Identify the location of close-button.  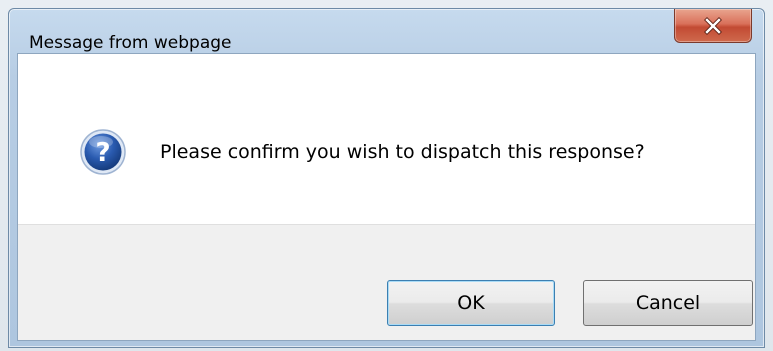
(713, 26).